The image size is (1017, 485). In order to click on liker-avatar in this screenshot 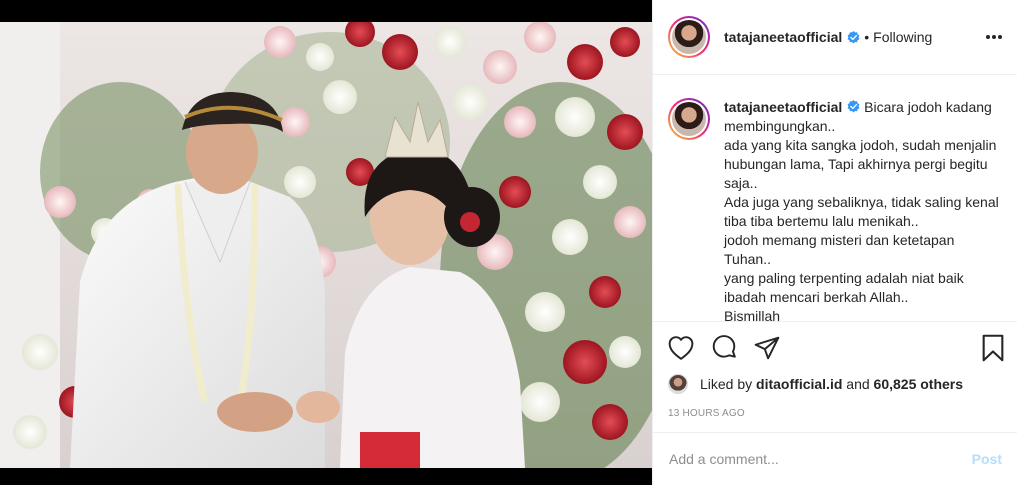, I will do `click(678, 384)`.